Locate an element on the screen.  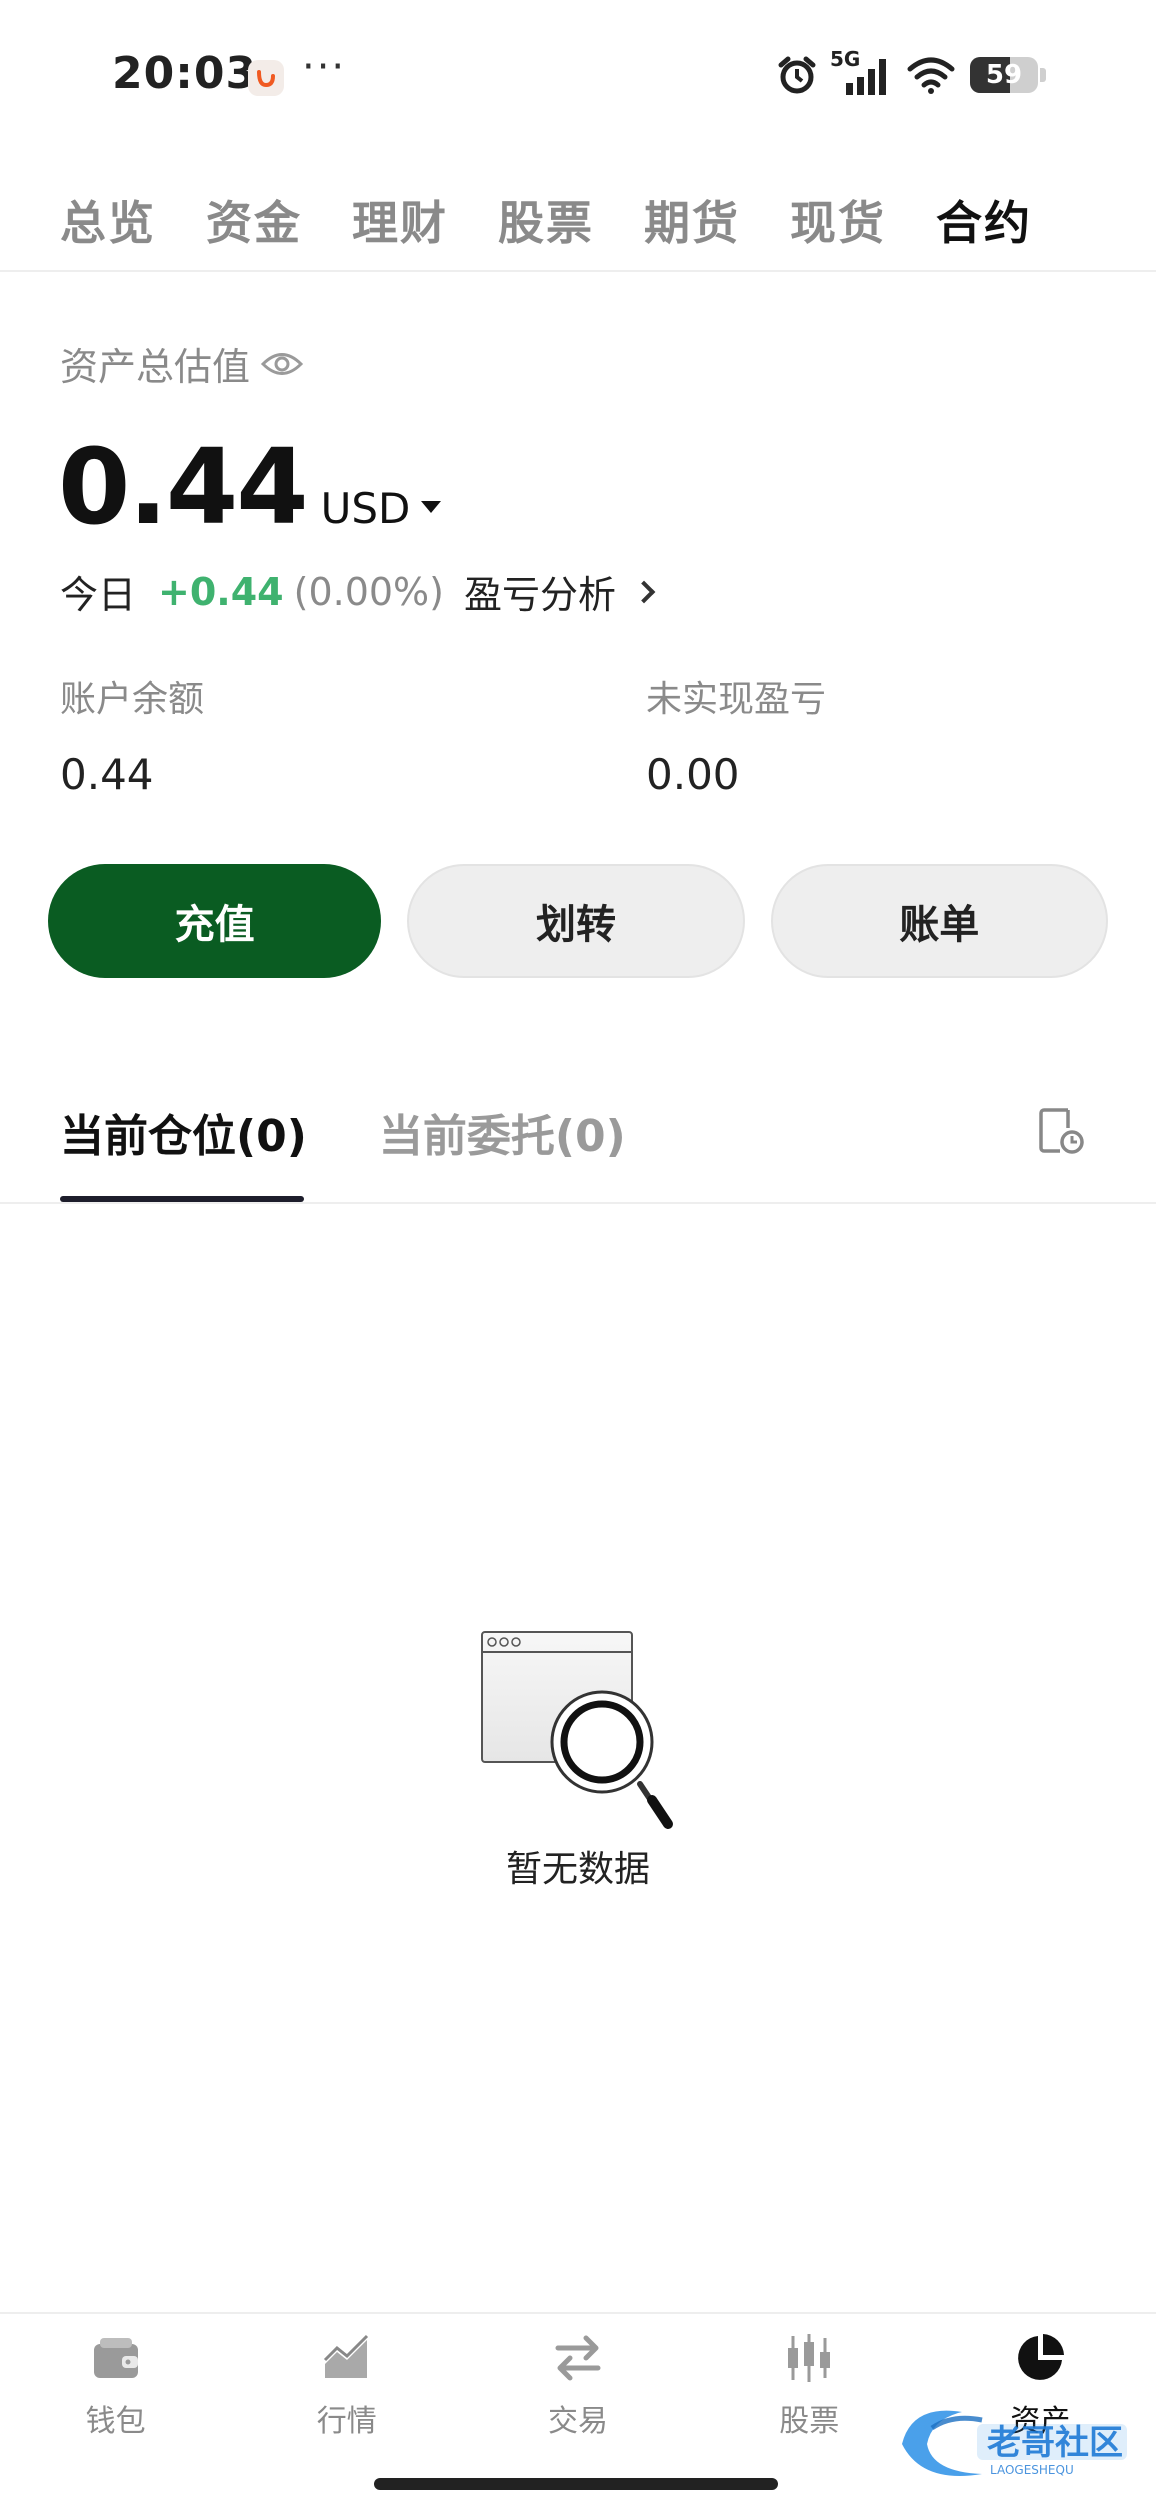
asset-value-row: 0.44 USD is located at coordinates (250, 487).